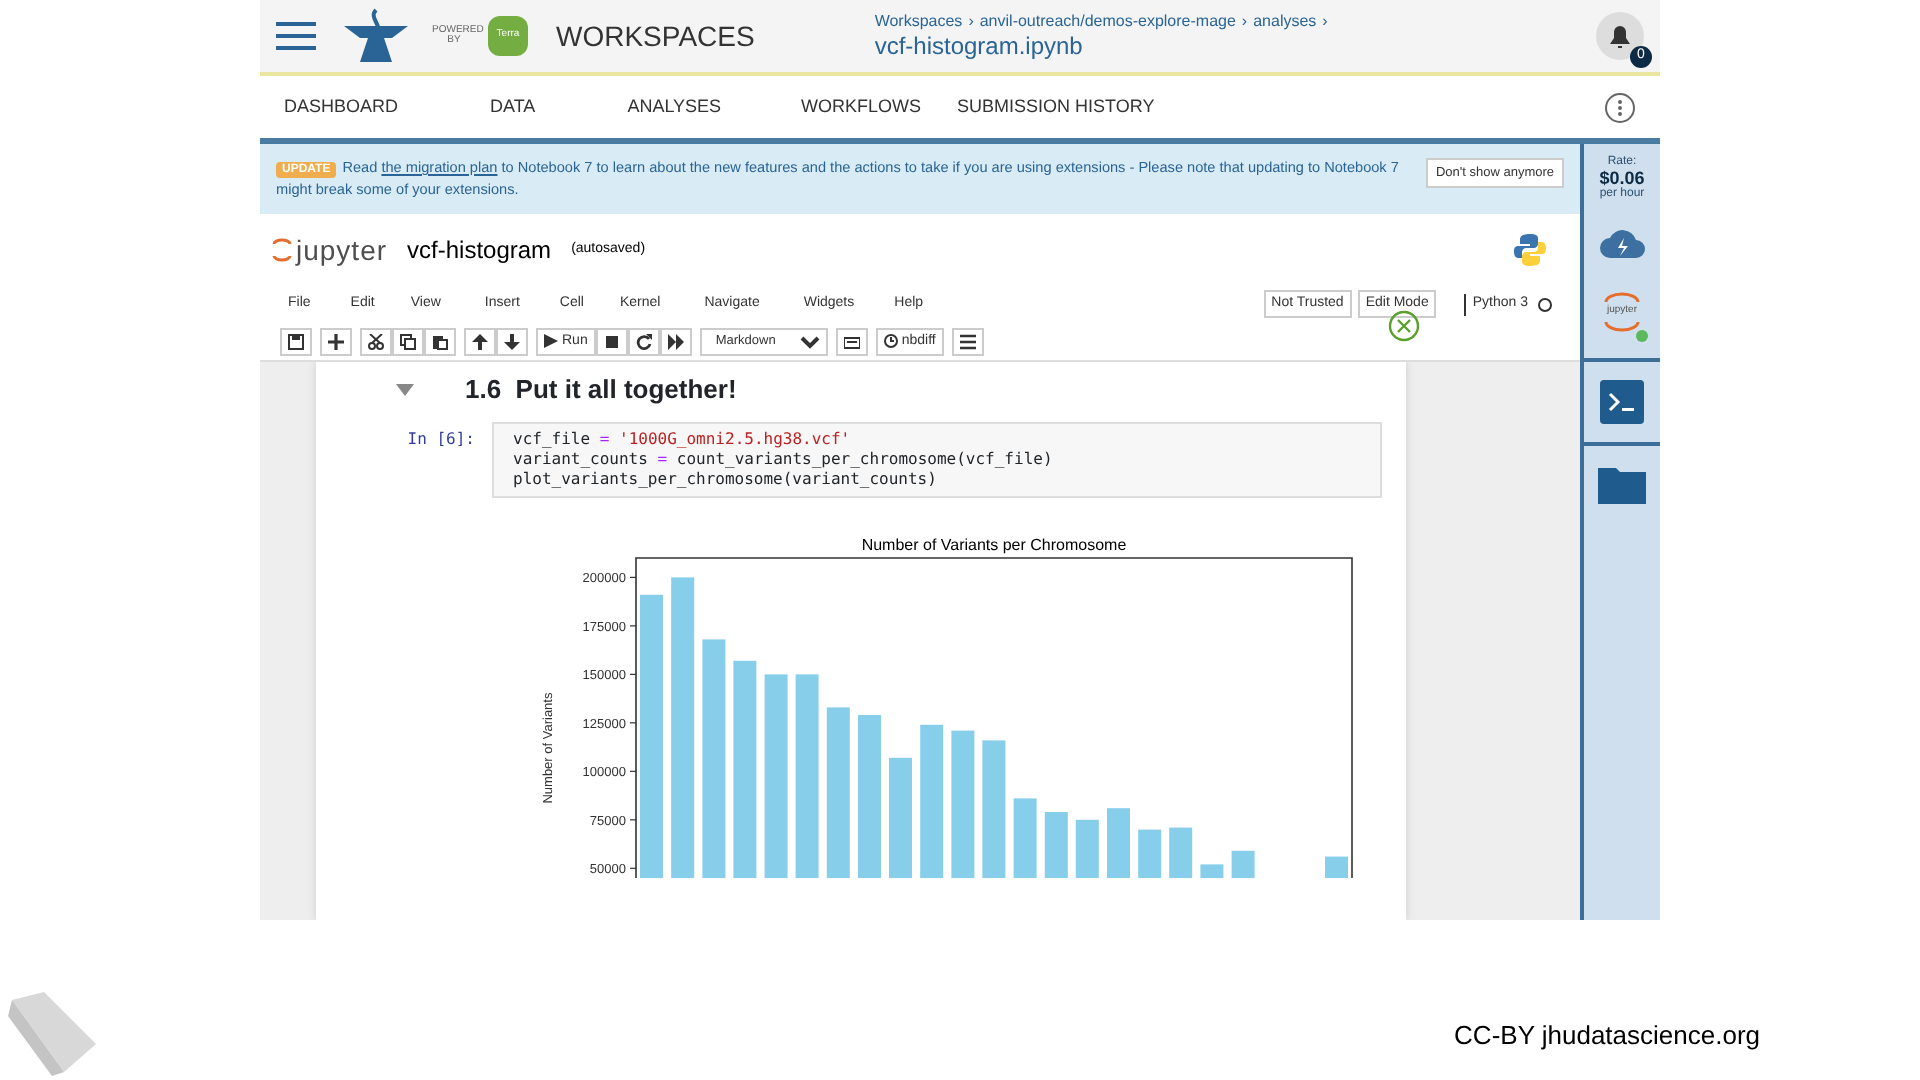  I want to click on kernel-idle-icon, so click(1545, 304).